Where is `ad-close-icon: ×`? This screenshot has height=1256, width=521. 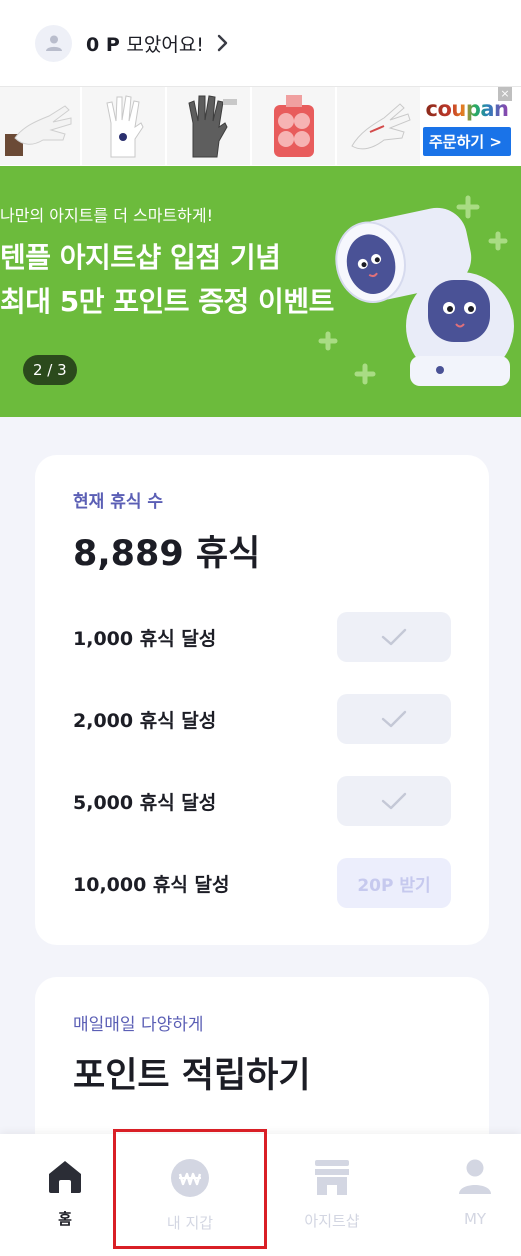 ad-close-icon: × is located at coordinates (505, 94).